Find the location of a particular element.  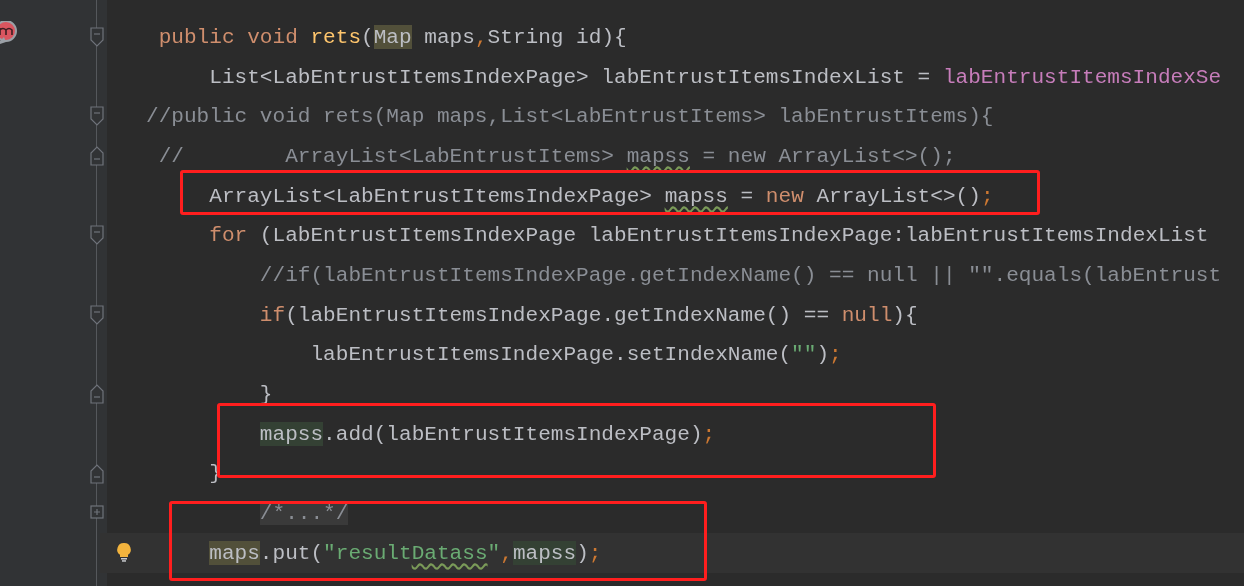

lightbulb-icon is located at coordinates (124, 551).